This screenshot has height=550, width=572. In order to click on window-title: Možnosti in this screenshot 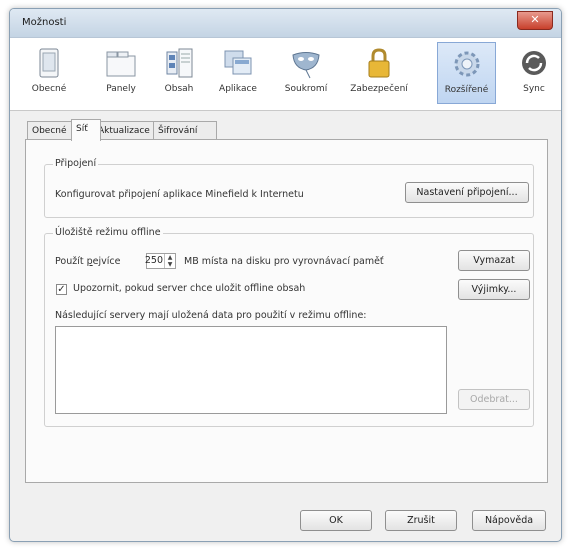, I will do `click(44, 22)`.